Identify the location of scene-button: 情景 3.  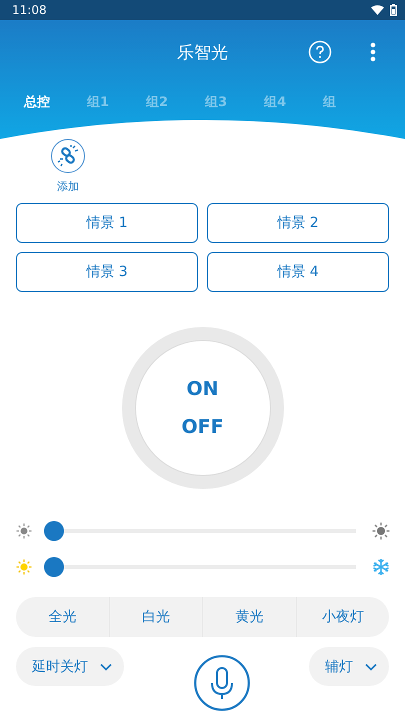
(107, 272).